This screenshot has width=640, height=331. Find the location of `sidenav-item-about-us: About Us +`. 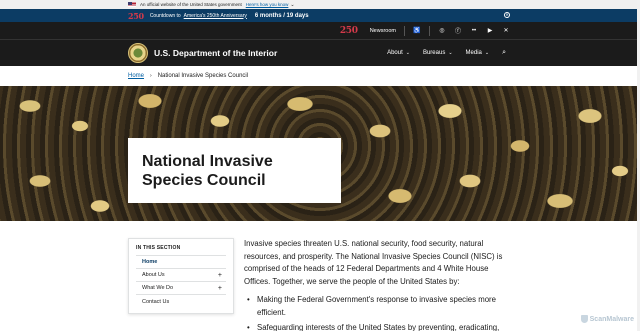

sidenav-item-about-us: About Us + is located at coordinates (181, 275).